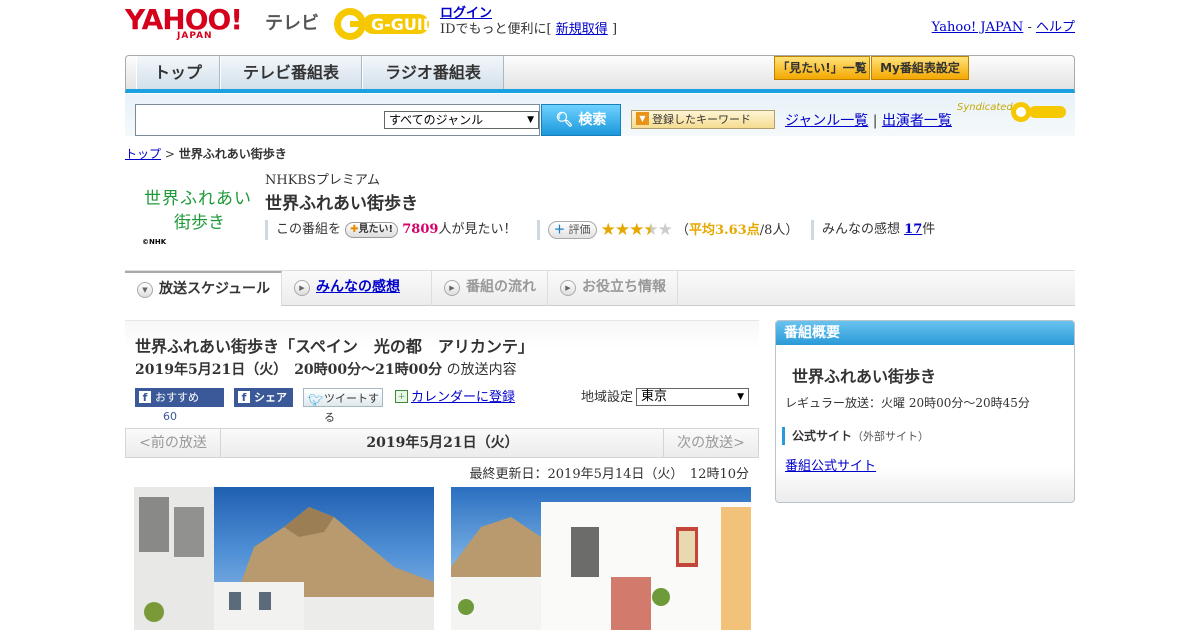 Image resolution: width=1200 pixels, height=630 pixels. I want to click on login-prompt-prefix: IDでもっと便利に[, so click(496, 29).